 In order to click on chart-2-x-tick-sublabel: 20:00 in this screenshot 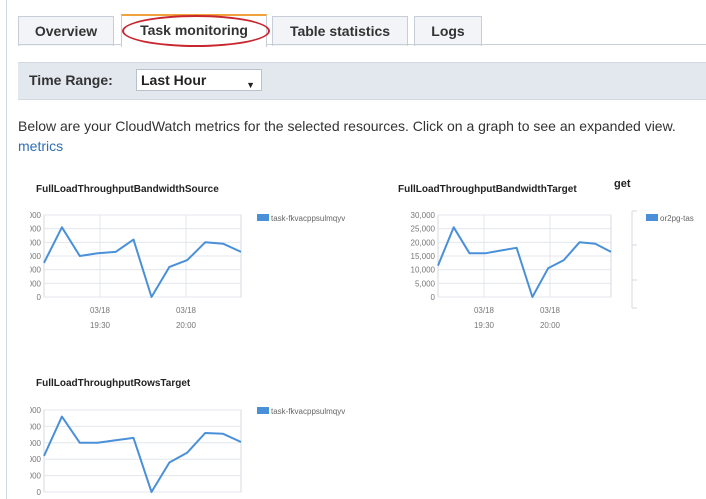, I will do `click(550, 325)`.